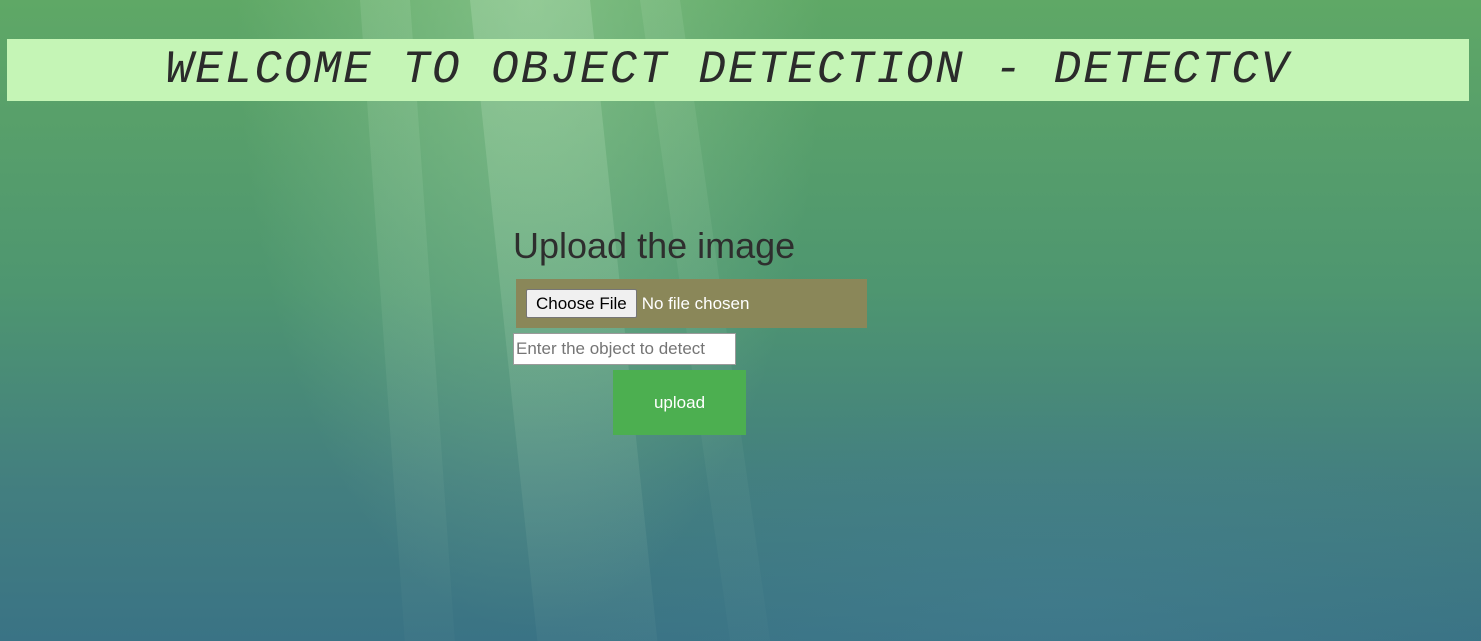 This screenshot has height=641, width=1481. What do you see at coordinates (624, 349) in the screenshot?
I see `object-name-input` at bounding box center [624, 349].